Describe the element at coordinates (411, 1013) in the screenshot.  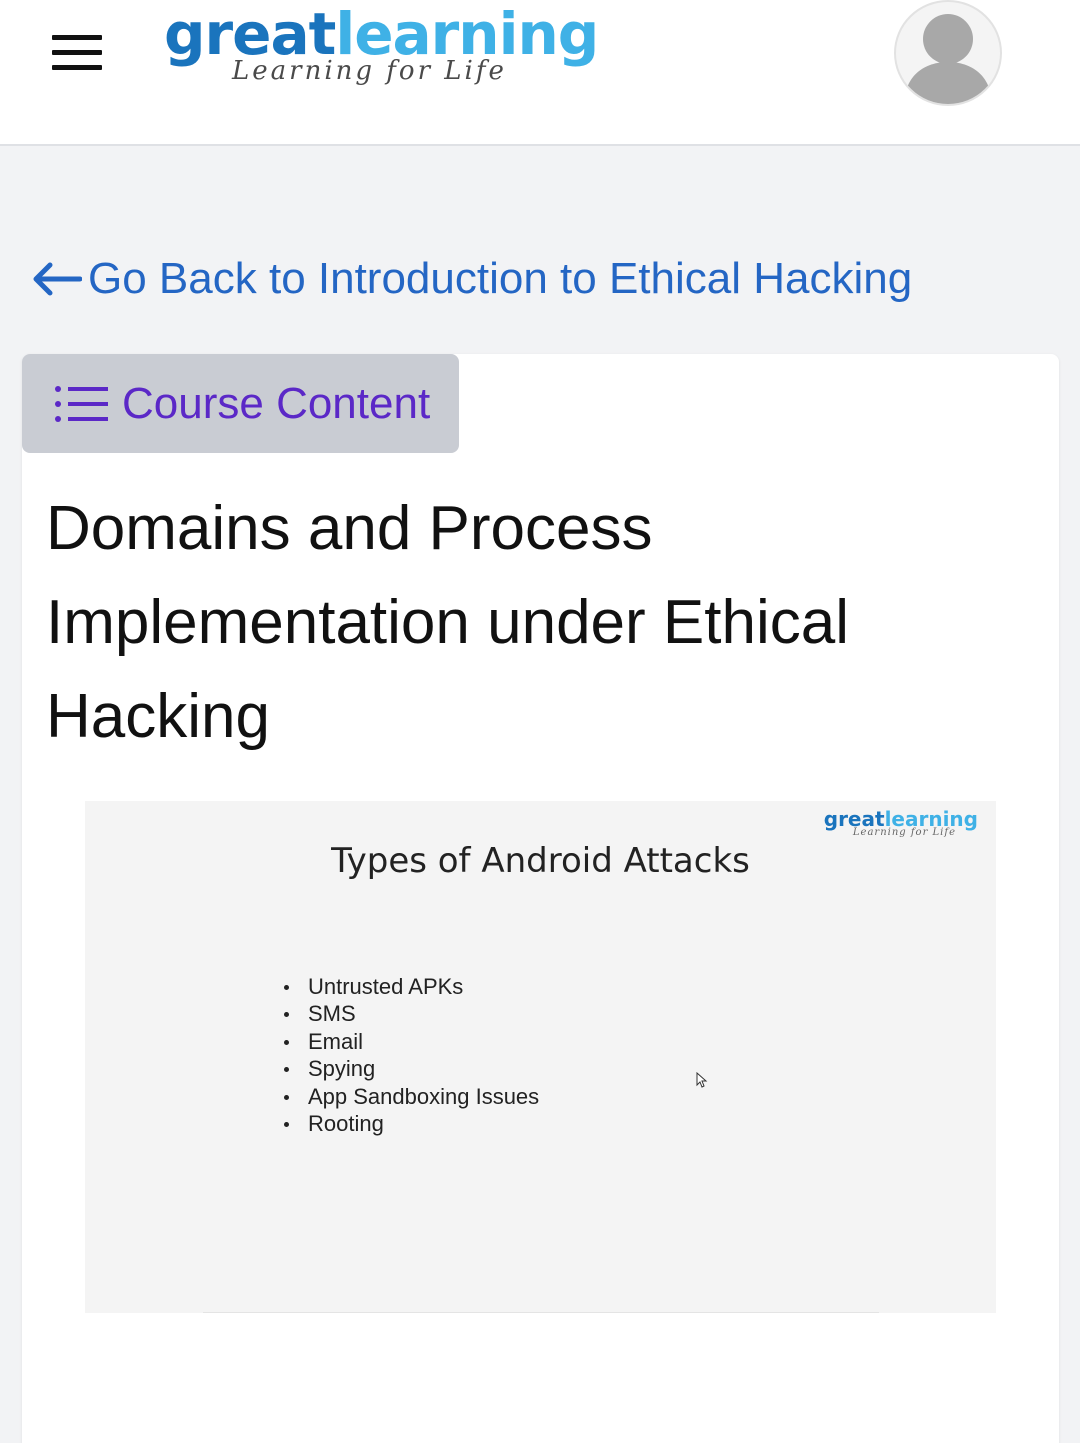
I see `slide-bullet-item: SMS` at that location.